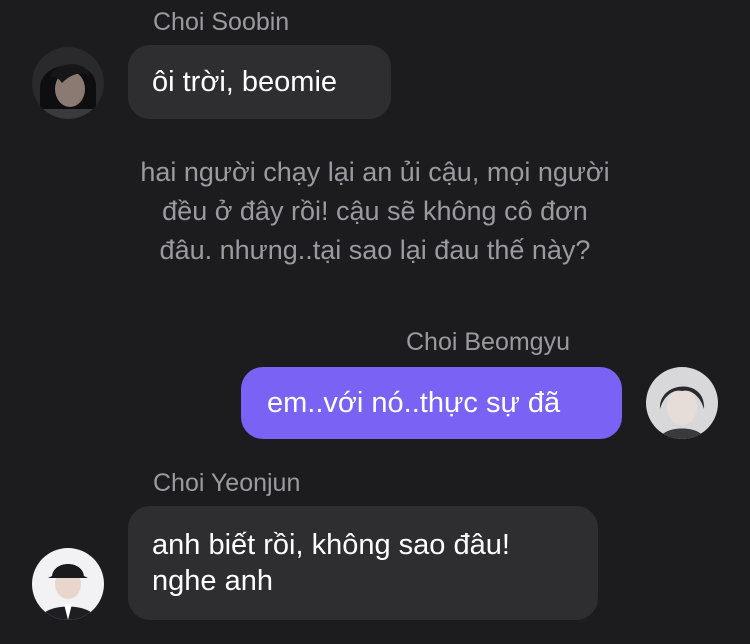 The image size is (750, 644). Describe the element at coordinates (331, 545) in the screenshot. I see `message-text-line-1: anh biết rồi, không sao đâu!` at that location.